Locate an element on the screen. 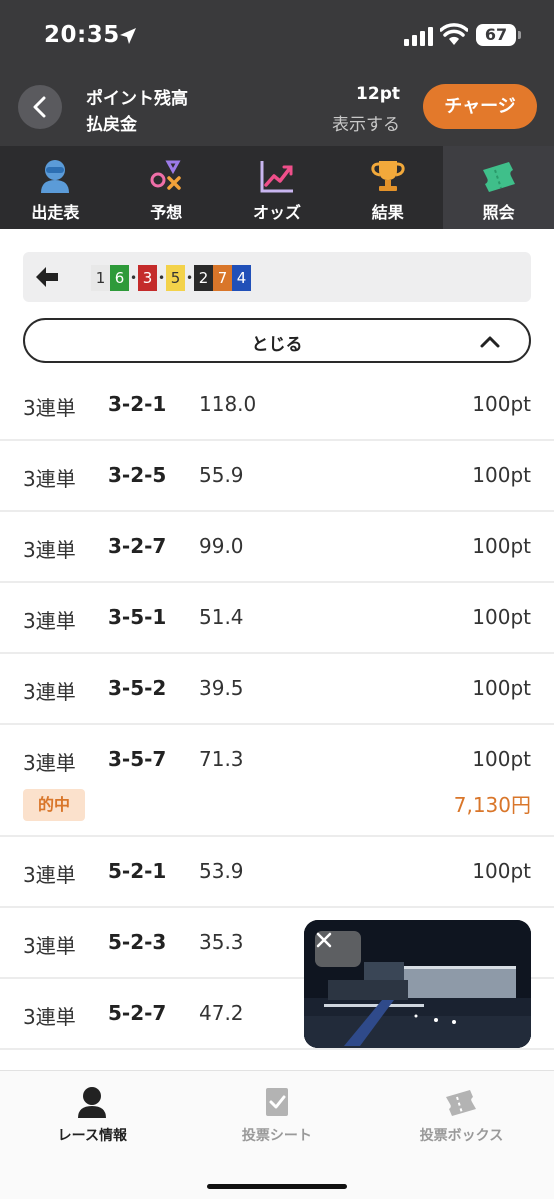 The image size is (554, 1199). chevron-up-icon is located at coordinates (490, 342).